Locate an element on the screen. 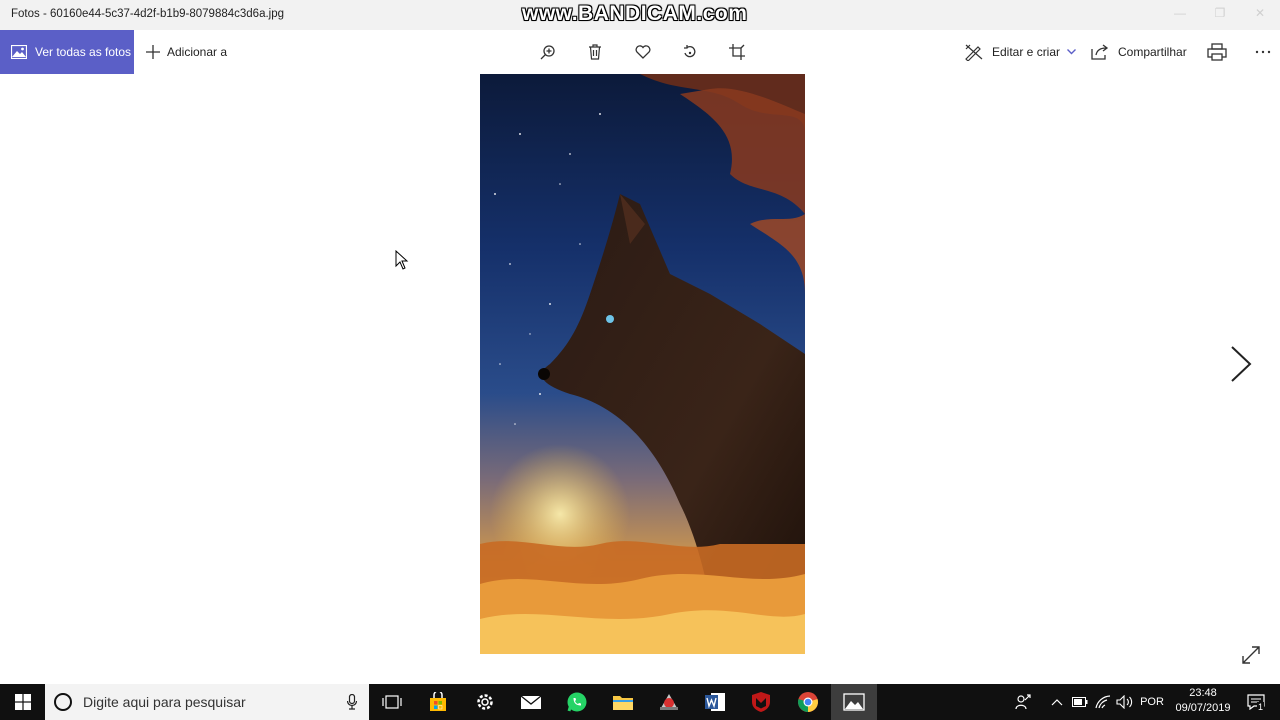 This screenshot has height=720, width=1280. volume-icon is located at coordinates (1125, 702).